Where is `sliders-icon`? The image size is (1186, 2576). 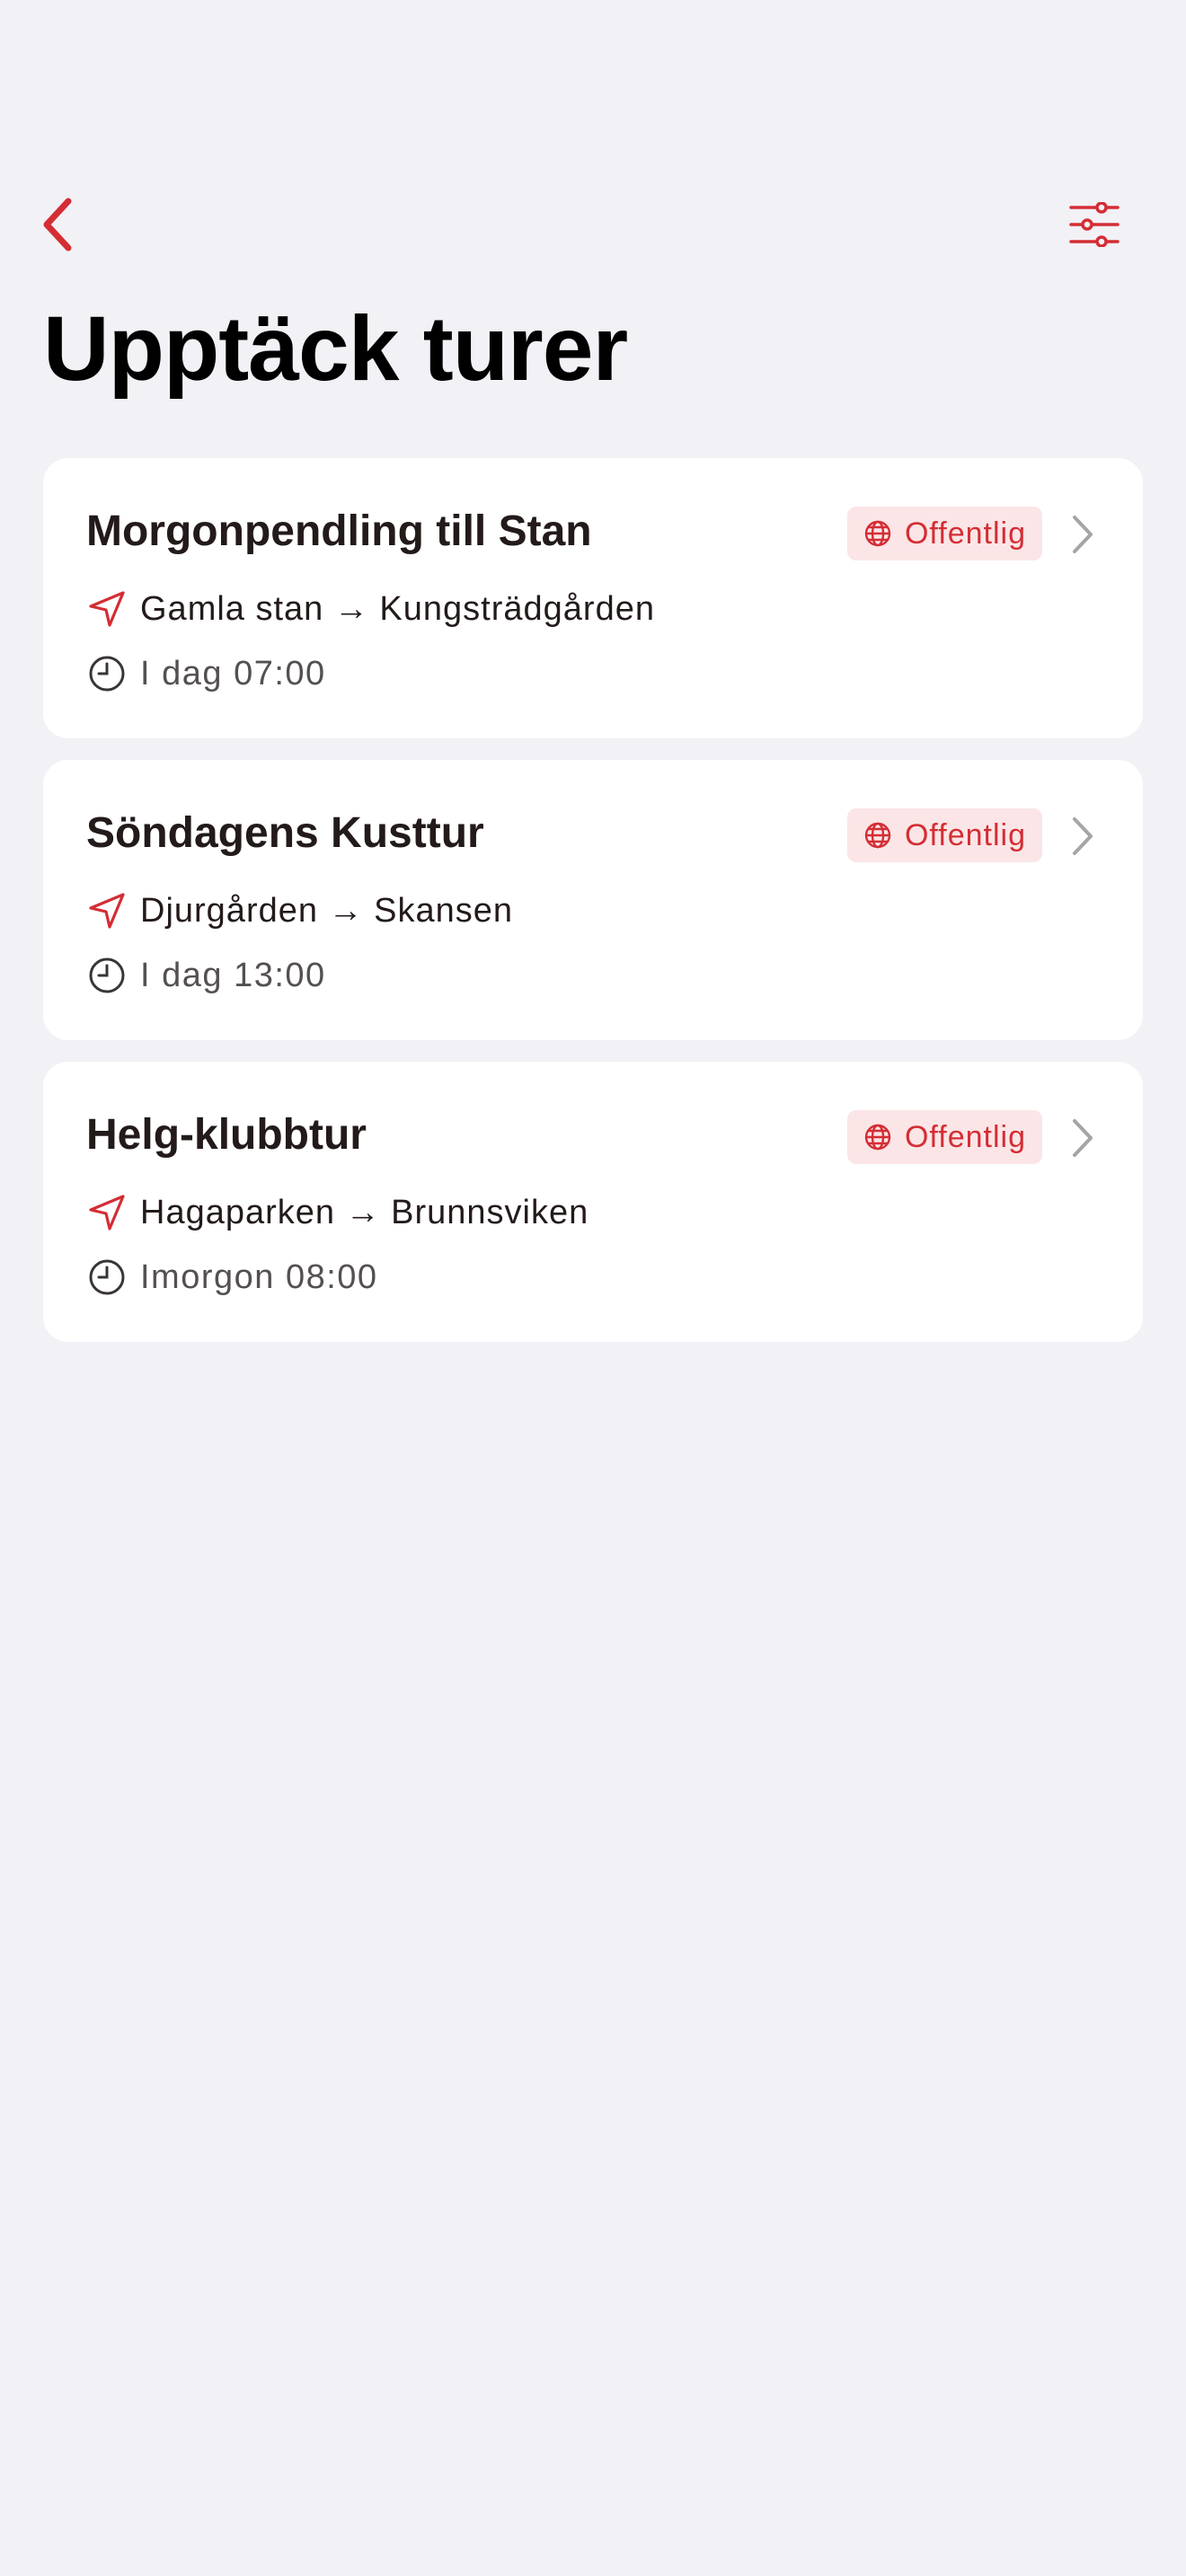
sliders-icon is located at coordinates (1094, 224).